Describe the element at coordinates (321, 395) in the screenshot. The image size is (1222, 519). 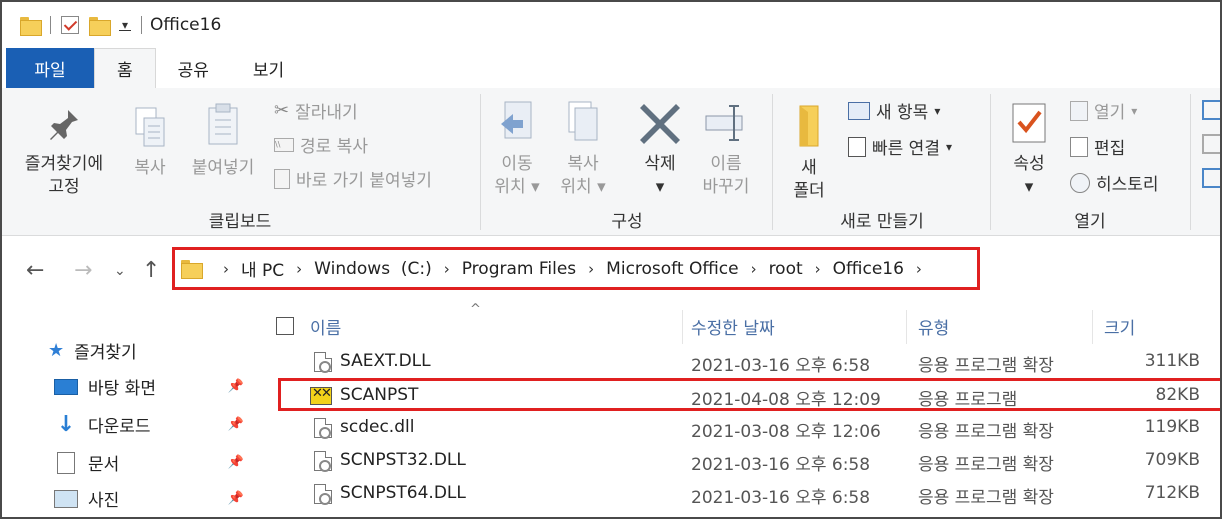
I see `scanpst-app-icon` at that location.